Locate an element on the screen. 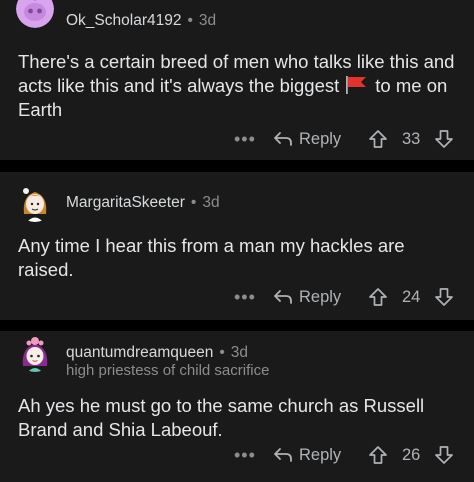 This screenshot has width=474, height=482. comment-actions: ••• Reply 26 is located at coordinates (237, 457).